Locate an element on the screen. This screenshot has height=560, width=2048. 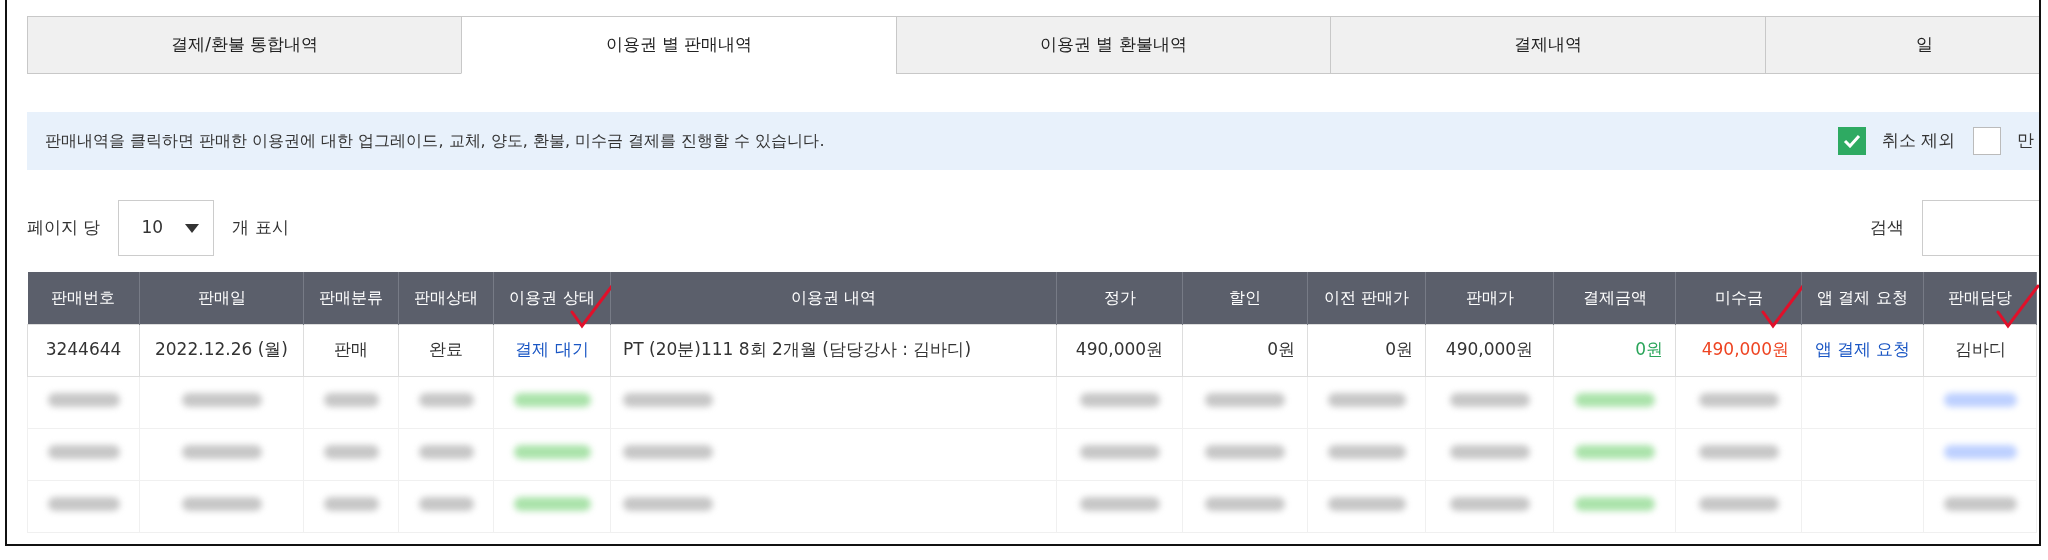
dropdown-caret-icon is located at coordinates (192, 228).